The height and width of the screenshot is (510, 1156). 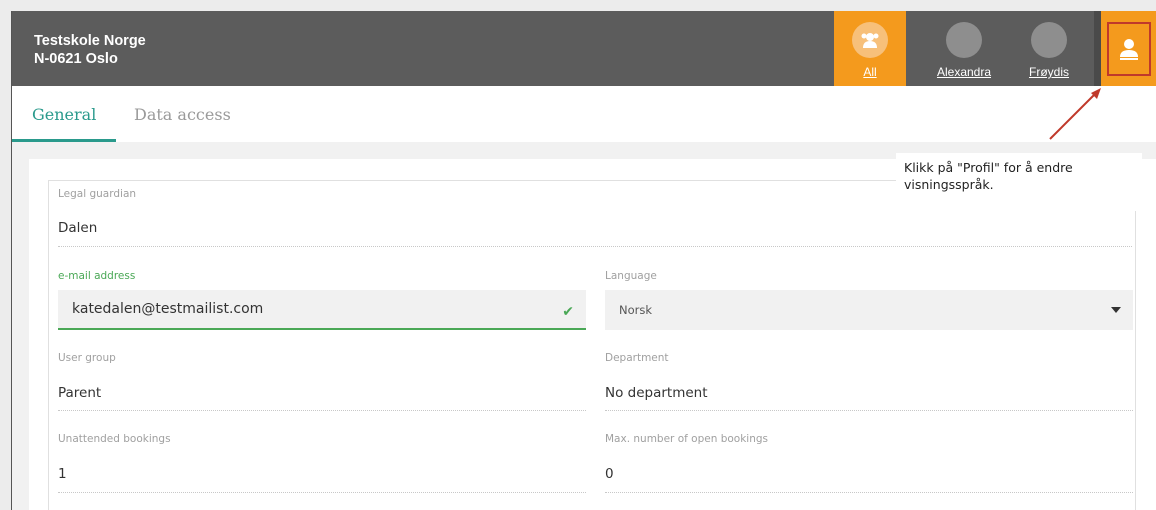 What do you see at coordinates (870, 40) in the screenshot?
I see `group-icon` at bounding box center [870, 40].